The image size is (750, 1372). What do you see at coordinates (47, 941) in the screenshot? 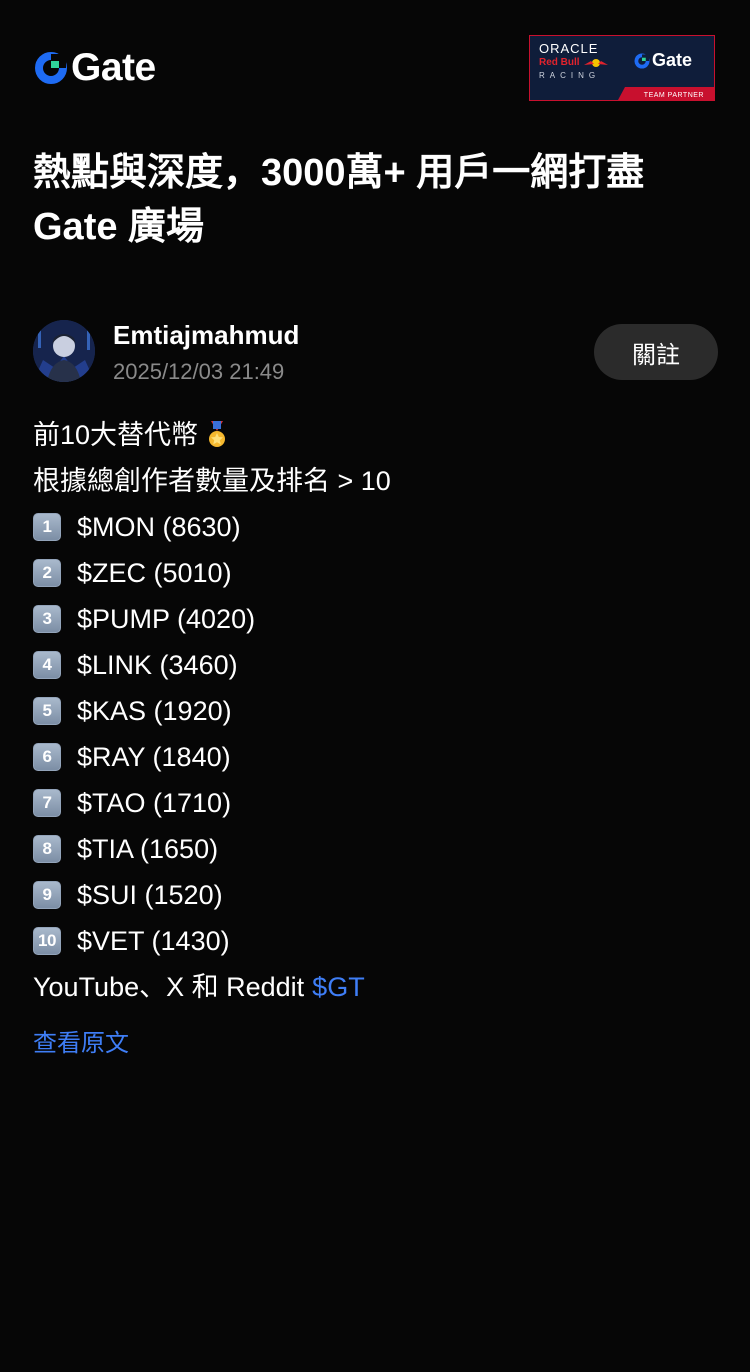
I see `rank-number-badge: 10` at bounding box center [47, 941].